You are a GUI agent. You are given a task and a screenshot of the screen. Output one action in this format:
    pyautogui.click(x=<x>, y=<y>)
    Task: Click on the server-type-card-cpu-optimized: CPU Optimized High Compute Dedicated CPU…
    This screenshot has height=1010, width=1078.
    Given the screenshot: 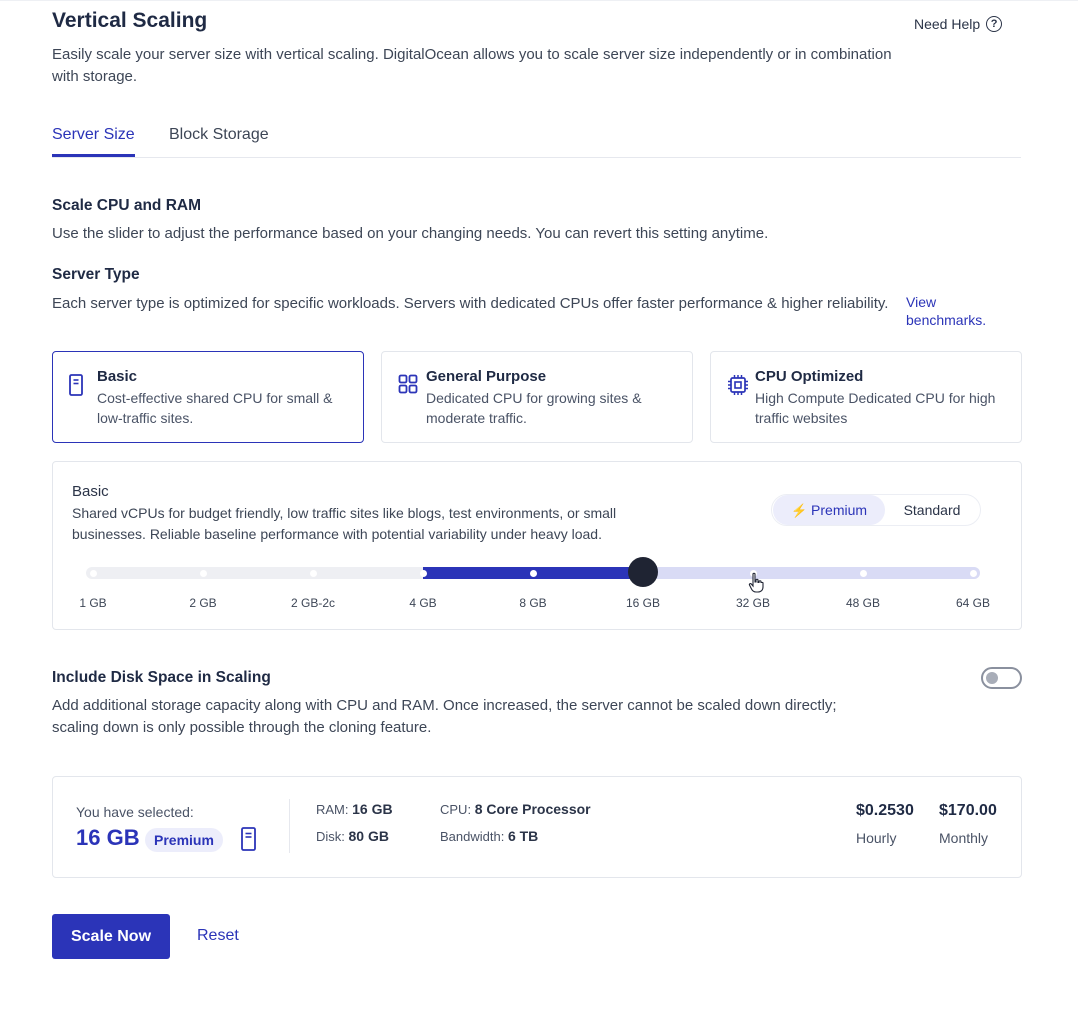 What is the action you would take?
    pyautogui.click(x=866, y=397)
    